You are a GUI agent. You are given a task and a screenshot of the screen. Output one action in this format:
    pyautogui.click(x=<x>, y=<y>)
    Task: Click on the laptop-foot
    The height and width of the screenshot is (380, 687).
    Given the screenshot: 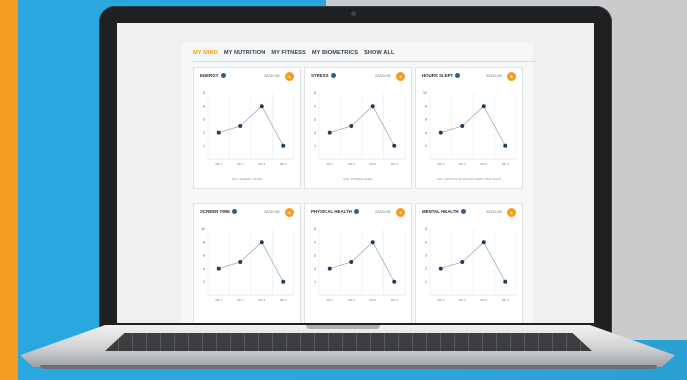 What is the action you would take?
    pyautogui.click(x=348, y=367)
    